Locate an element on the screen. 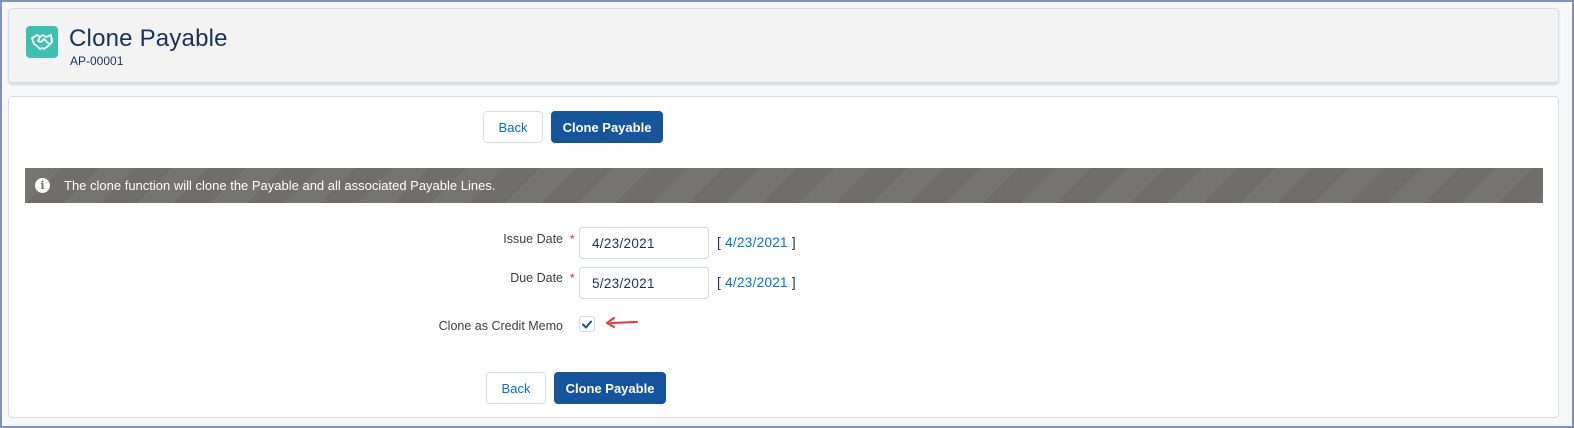  record-id: AP-00001 is located at coordinates (97, 61).